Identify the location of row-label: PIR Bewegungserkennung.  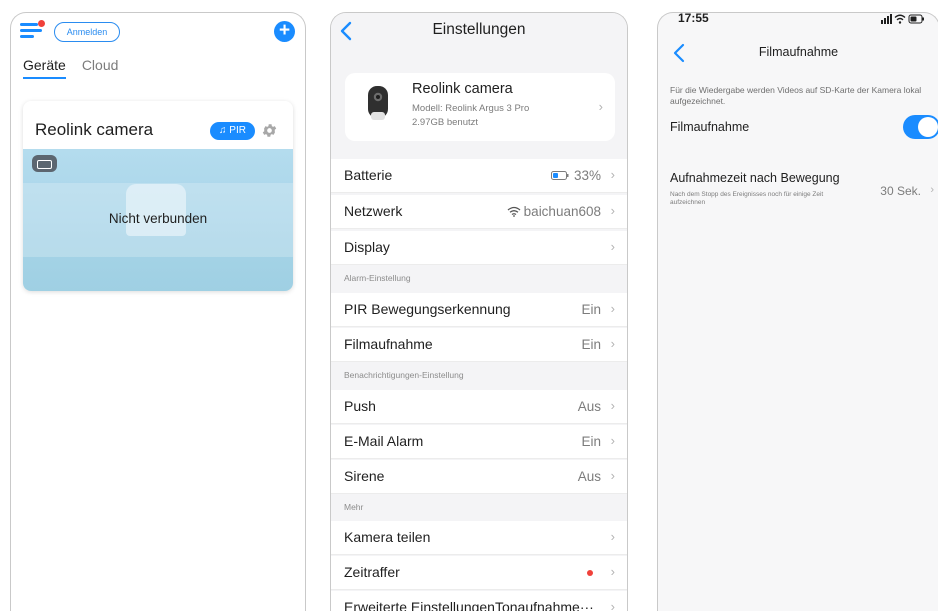
(427, 309).